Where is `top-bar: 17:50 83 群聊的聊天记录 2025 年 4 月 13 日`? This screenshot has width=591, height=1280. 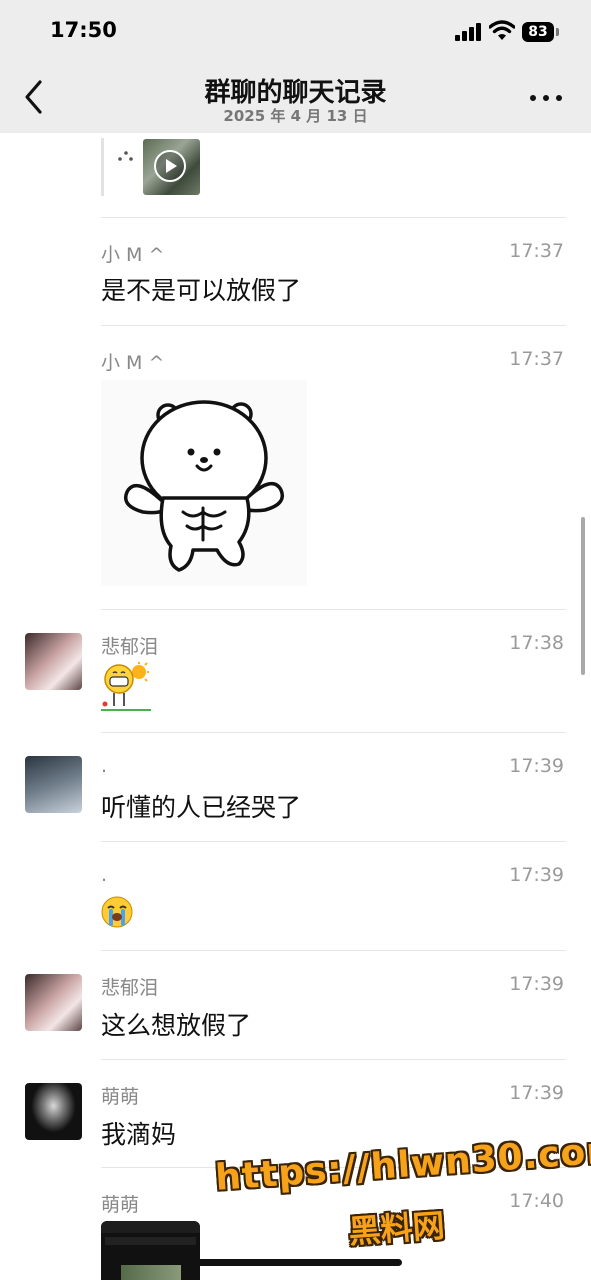
top-bar: 17:50 83 群聊的聊天记录 2025 年 4 月 13 日 is located at coordinates (295, 66).